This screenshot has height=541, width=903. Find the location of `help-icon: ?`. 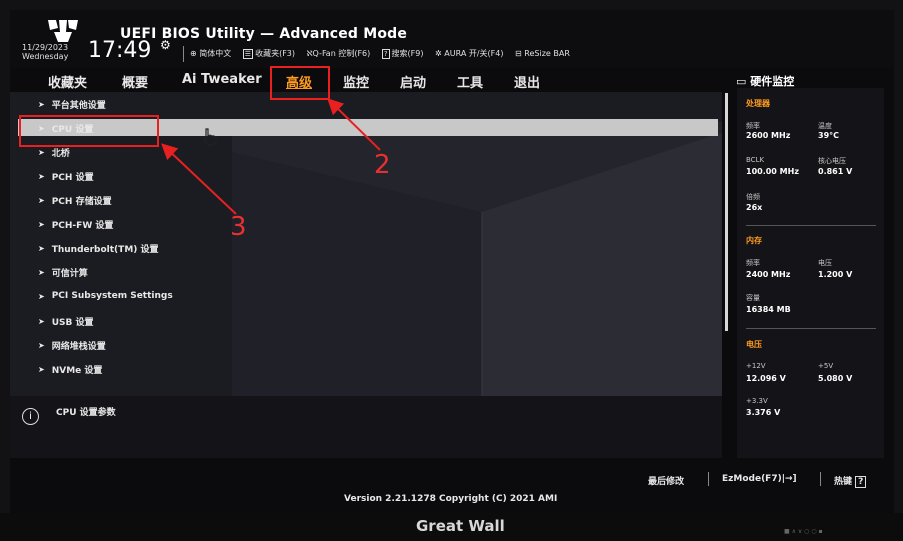

help-icon: ? is located at coordinates (385, 54).